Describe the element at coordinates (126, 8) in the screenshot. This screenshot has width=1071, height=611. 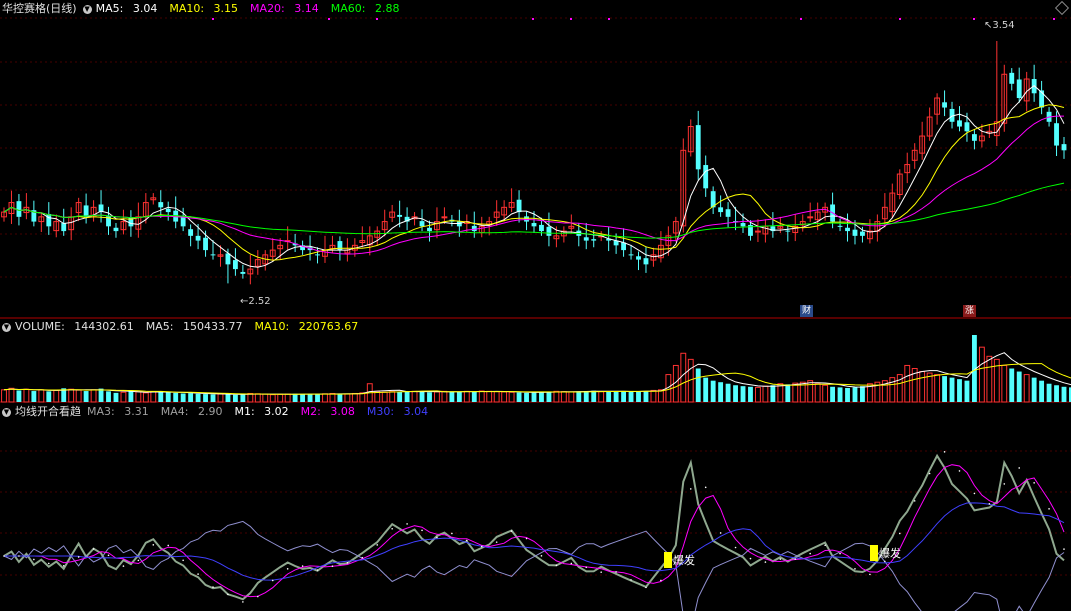
I see `ma5-label: MA5: 3.04` at that location.